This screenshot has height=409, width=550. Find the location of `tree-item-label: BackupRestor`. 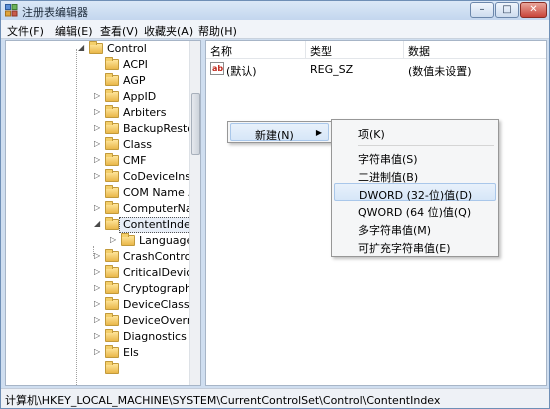

tree-item-label: BackupRestor is located at coordinates (161, 128).